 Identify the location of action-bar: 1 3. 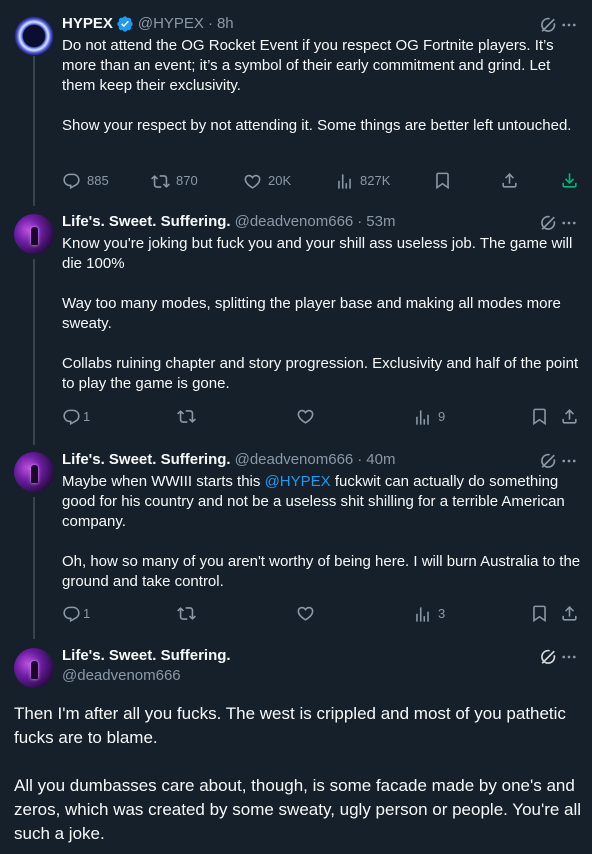
(324, 614).